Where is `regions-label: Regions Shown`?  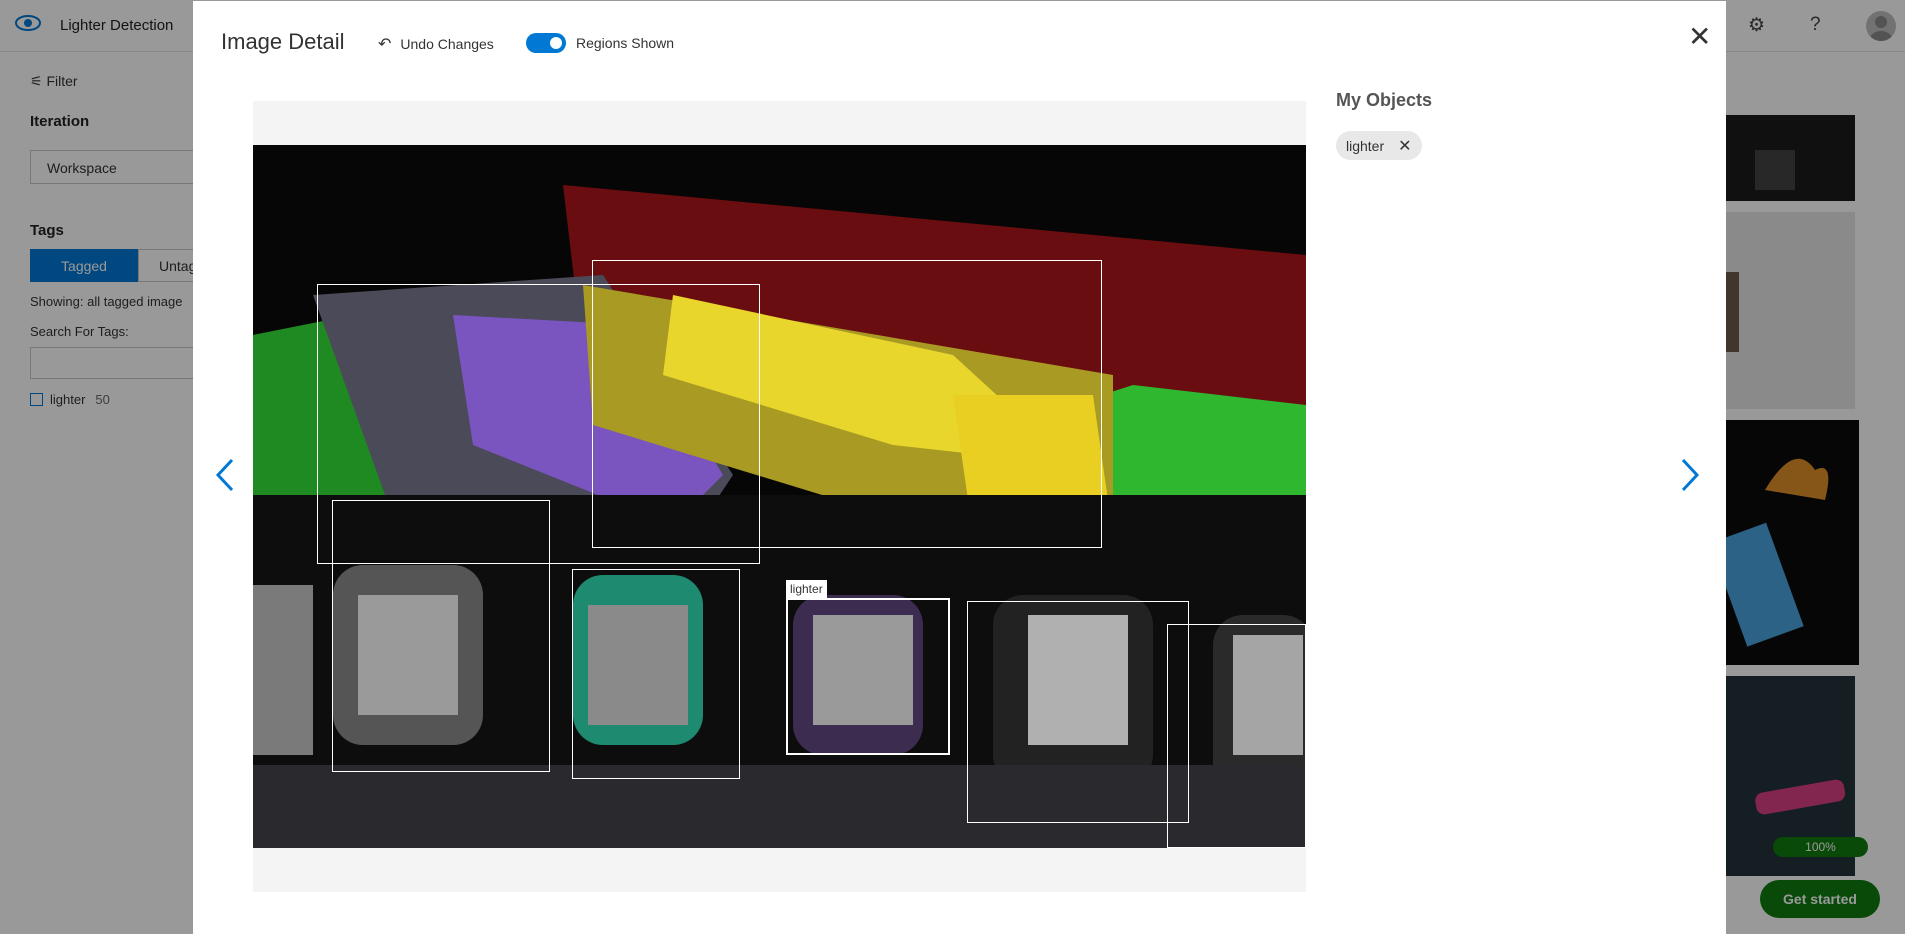 regions-label: Regions Shown is located at coordinates (625, 43).